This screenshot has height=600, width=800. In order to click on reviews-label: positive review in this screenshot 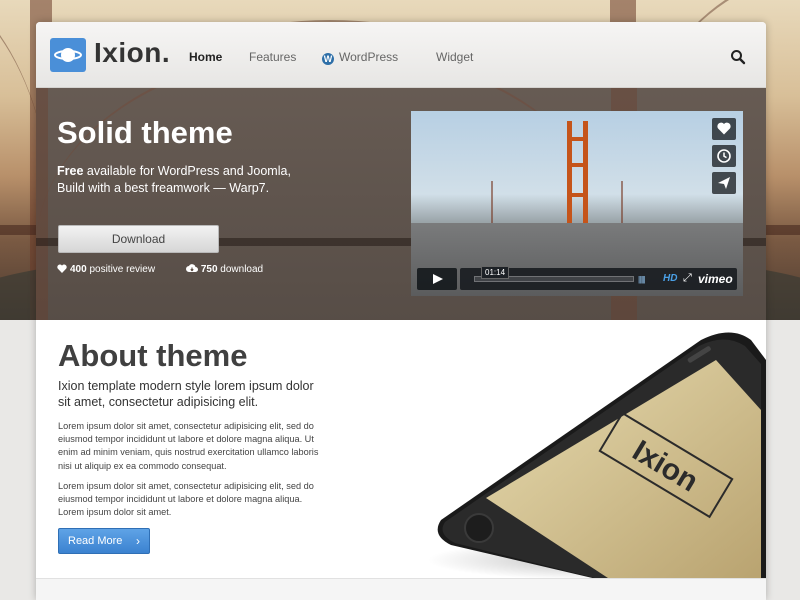, I will do `click(121, 269)`.